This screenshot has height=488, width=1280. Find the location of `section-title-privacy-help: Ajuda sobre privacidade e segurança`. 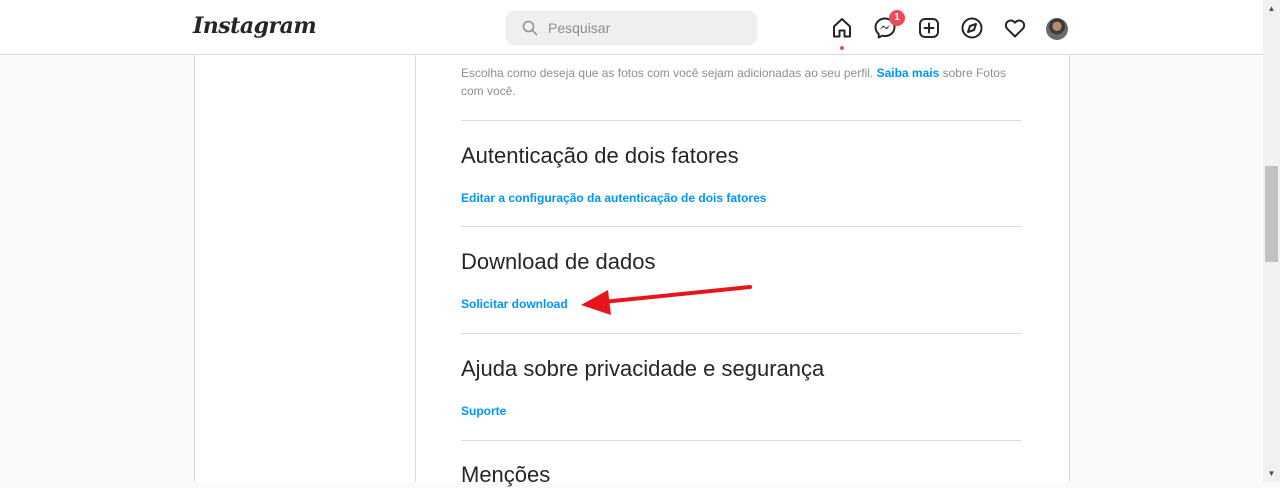

section-title-privacy-help: Ajuda sobre privacidade e segurança is located at coordinates (643, 368).